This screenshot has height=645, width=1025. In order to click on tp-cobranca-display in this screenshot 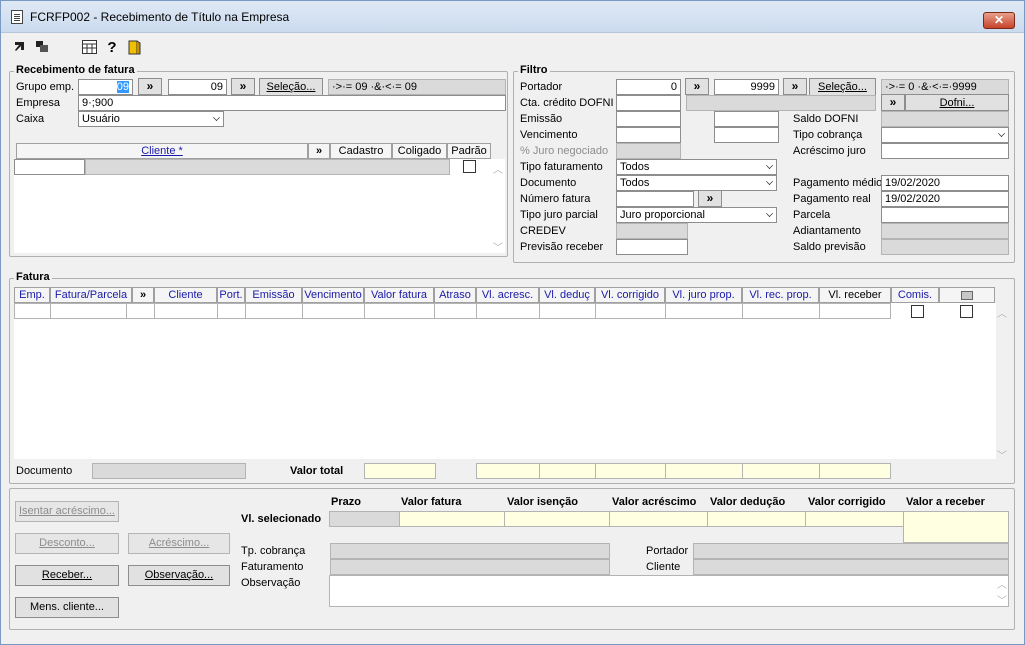, I will do `click(470, 551)`.